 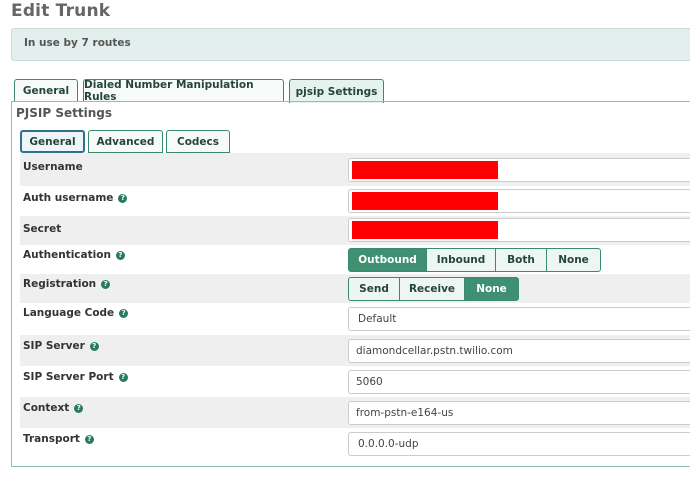 I want to click on subtab-general: General, so click(x=52, y=141).